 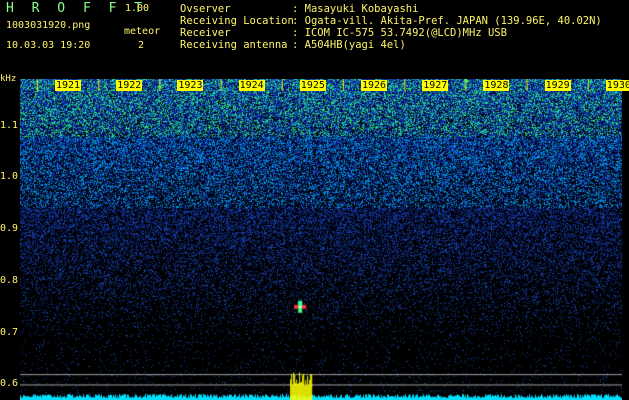 What do you see at coordinates (137, 8) in the screenshot?
I see `app-version: 1.00` at bounding box center [137, 8].